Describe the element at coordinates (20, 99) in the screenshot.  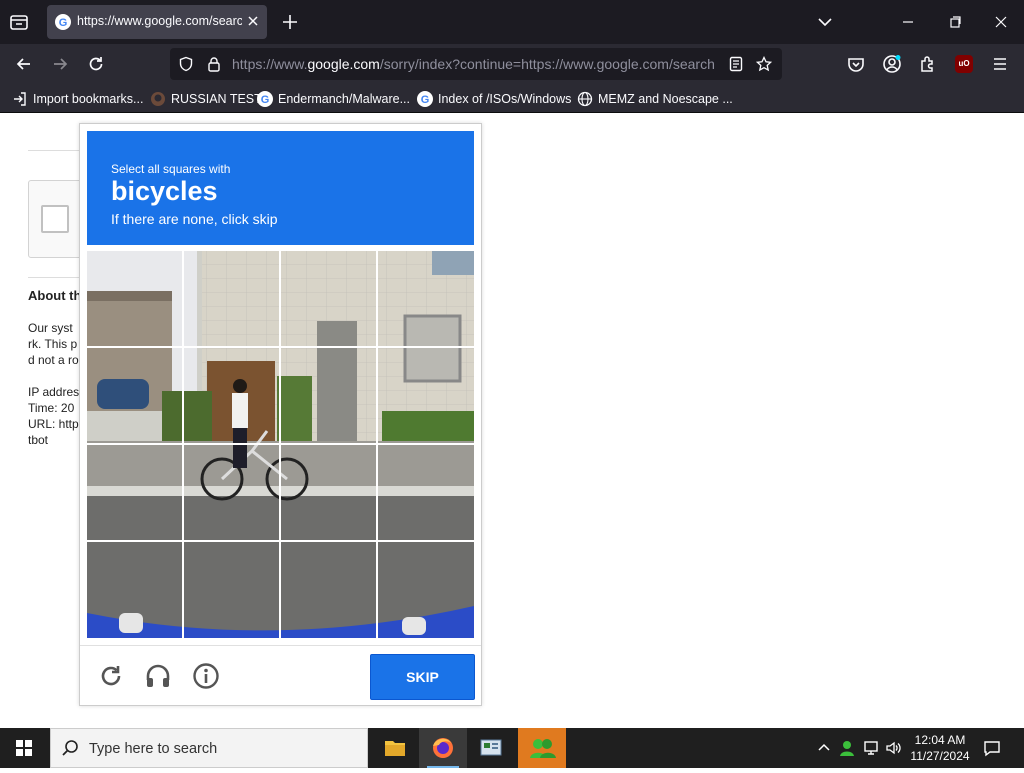
I see `import-icon` at that location.